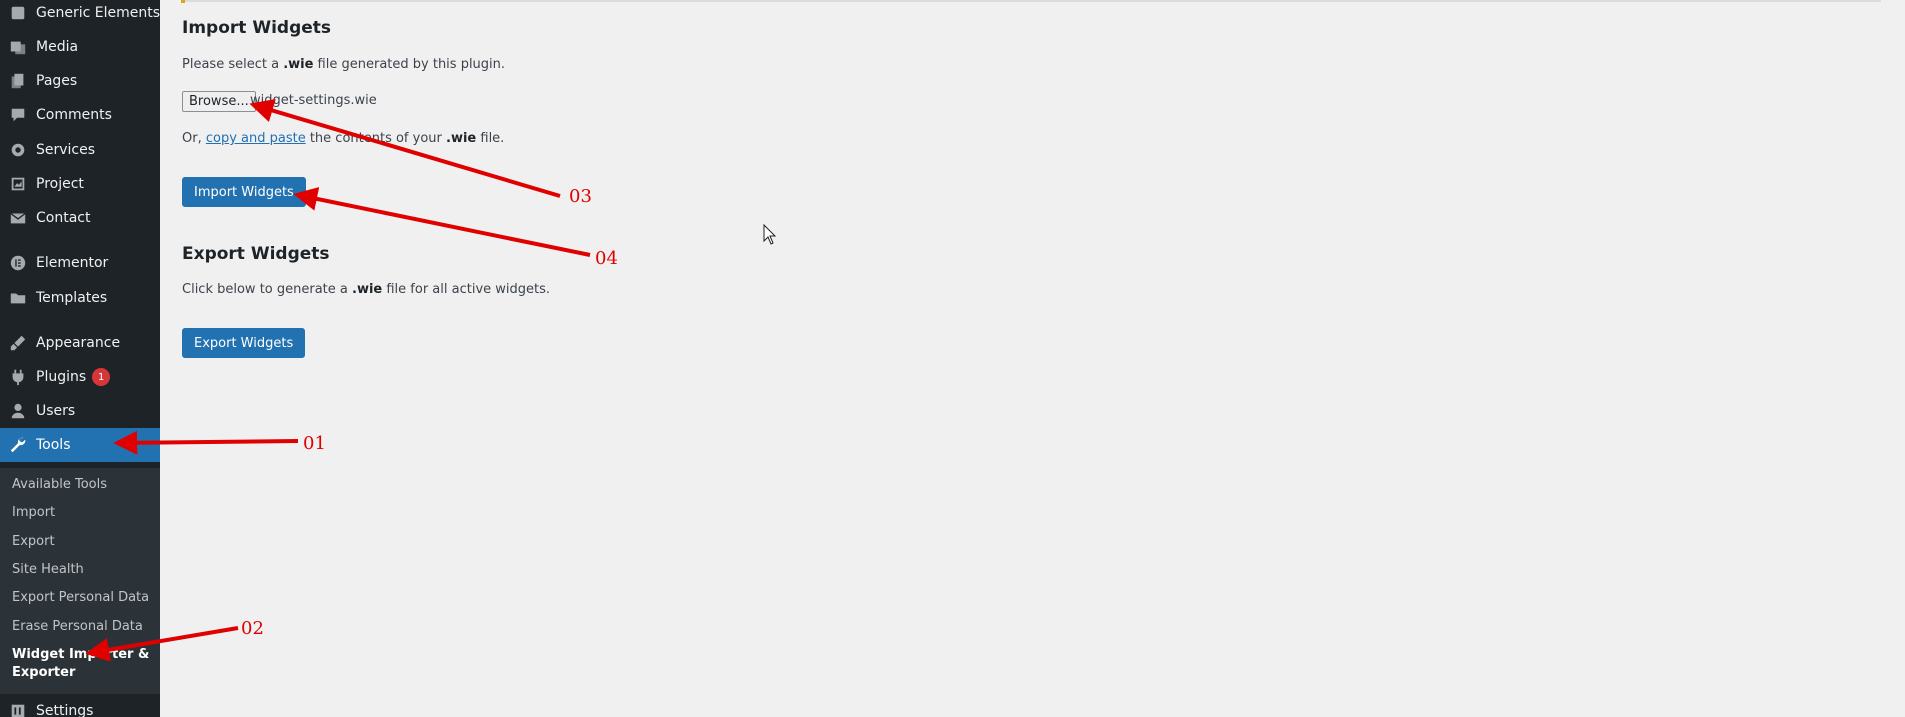 The height and width of the screenshot is (717, 1905). I want to click on submenu-item-site-health: Site Health, so click(48, 570).